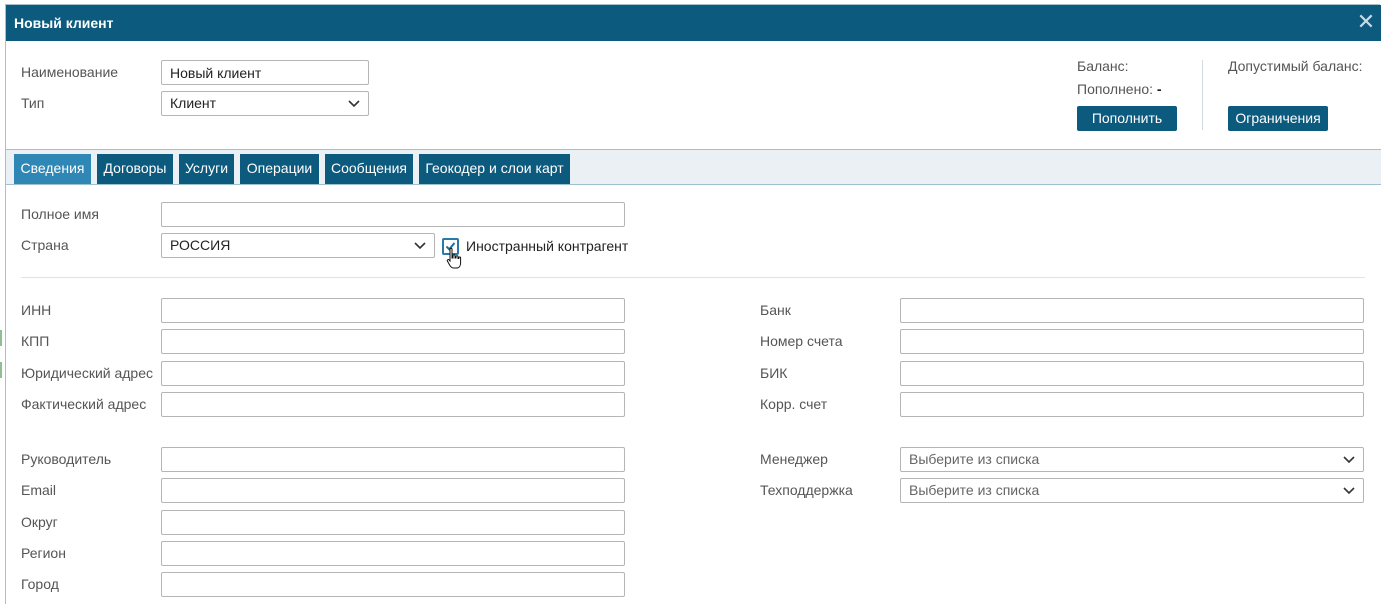 This screenshot has height=604, width=1381. I want to click on tab-info: Сведения, so click(52, 169).